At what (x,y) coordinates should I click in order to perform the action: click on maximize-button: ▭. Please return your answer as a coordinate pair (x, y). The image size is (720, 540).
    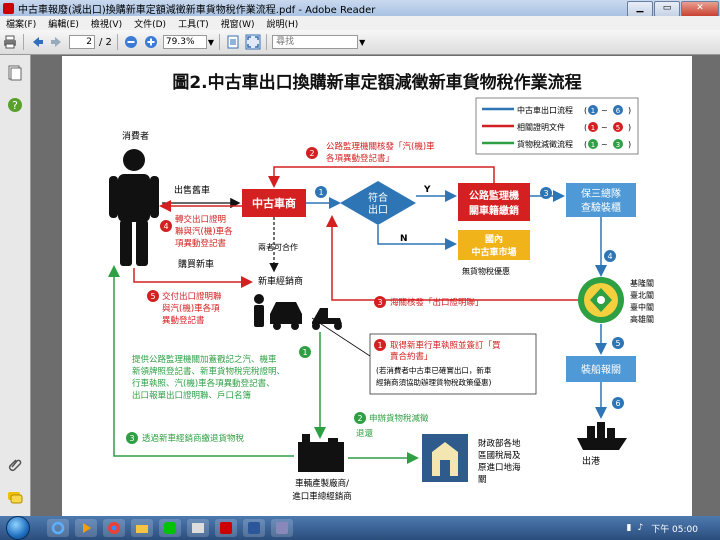
    Looking at the image, I should click on (667, 9).